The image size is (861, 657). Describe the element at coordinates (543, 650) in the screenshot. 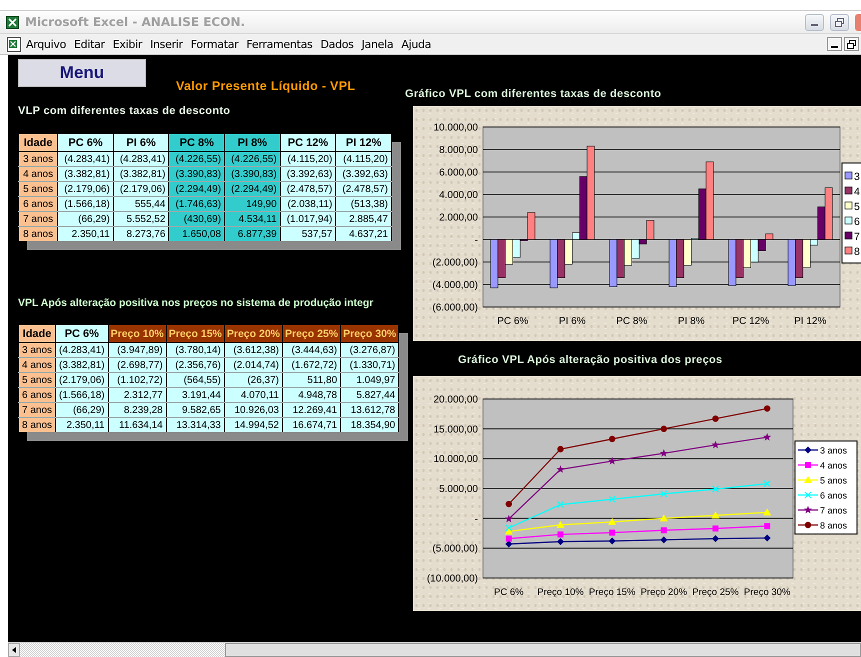

I see `scroll-thumb` at that location.